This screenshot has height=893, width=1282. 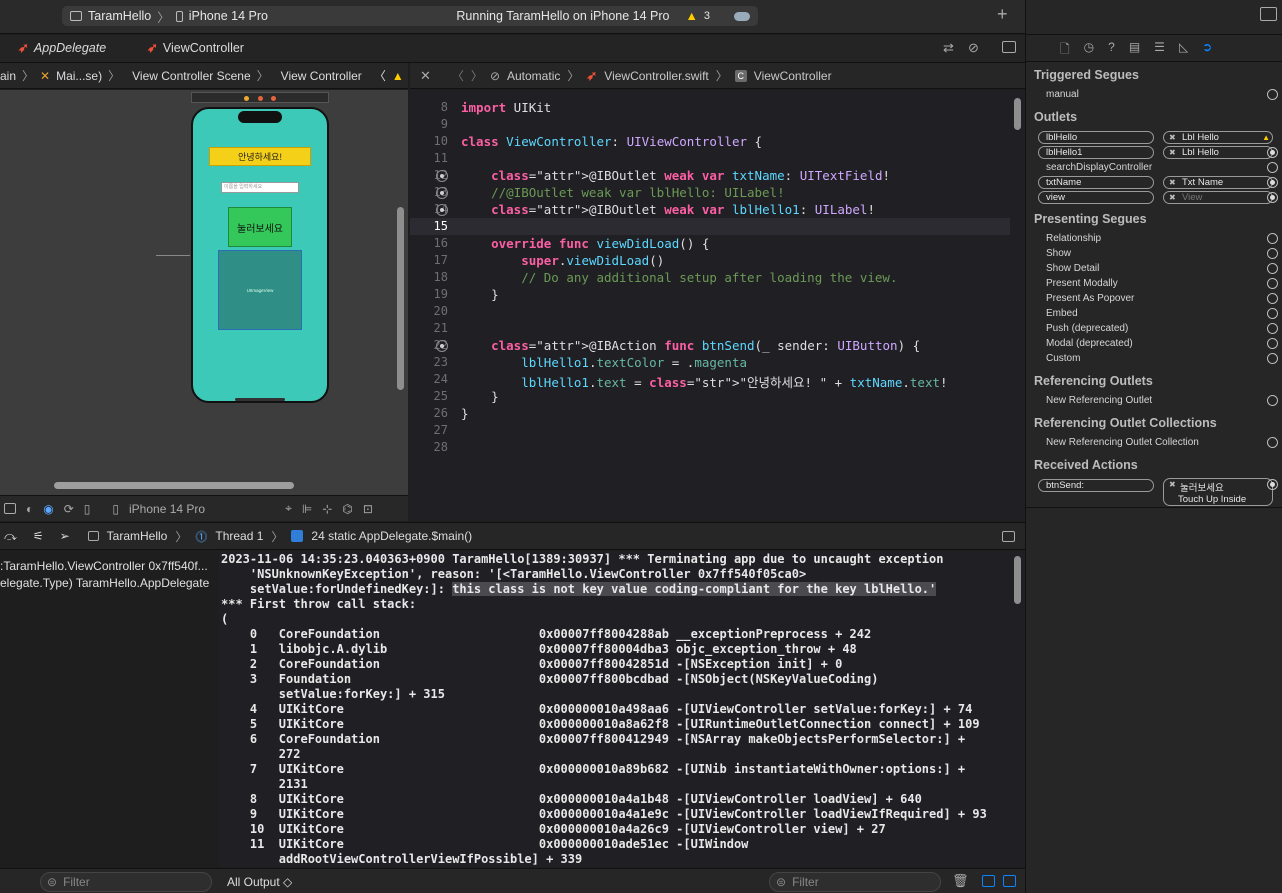 I want to click on iphone-frame: 안녕하세요! 이름을 입력하세요 눌러보세요 UIImageView, so click(x=260, y=255).